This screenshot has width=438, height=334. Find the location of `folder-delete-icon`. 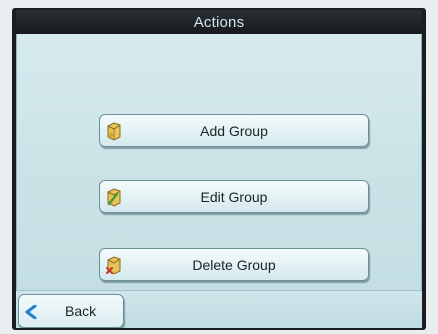

folder-delete-icon is located at coordinates (113, 265).